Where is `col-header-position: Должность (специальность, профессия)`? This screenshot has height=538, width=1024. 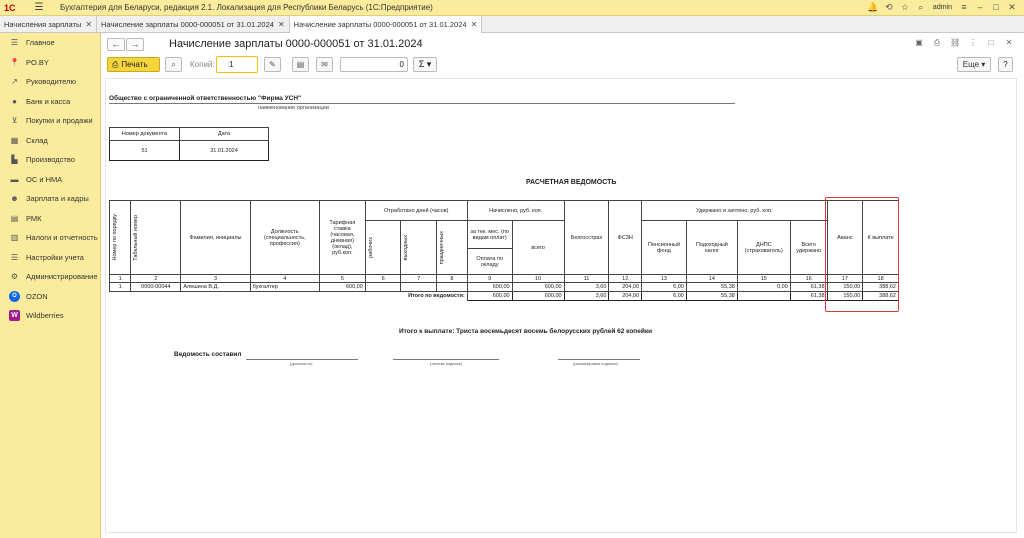
col-header-position: Должность (специальность, профессия) is located at coordinates (284, 237).